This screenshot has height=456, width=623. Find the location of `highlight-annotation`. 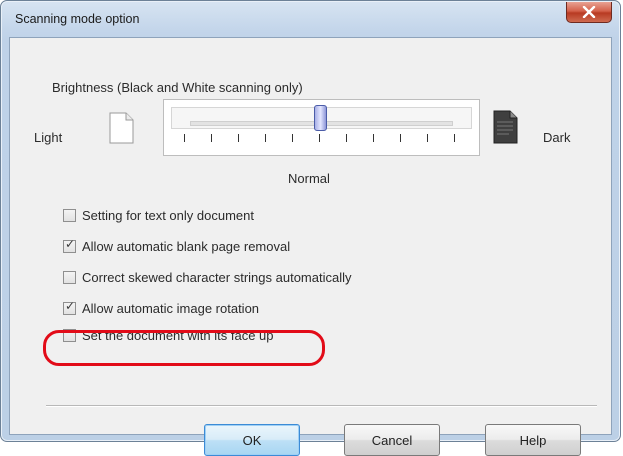

highlight-annotation is located at coordinates (184, 348).